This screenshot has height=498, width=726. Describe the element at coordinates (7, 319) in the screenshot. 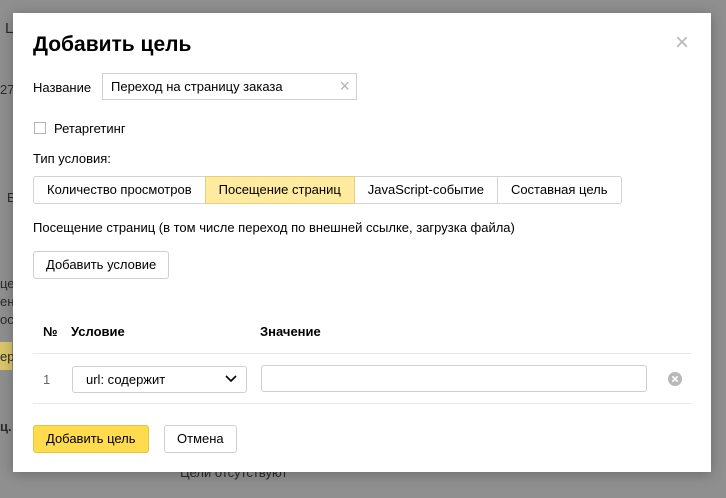

I see `bg-text-fragment: ос` at that location.